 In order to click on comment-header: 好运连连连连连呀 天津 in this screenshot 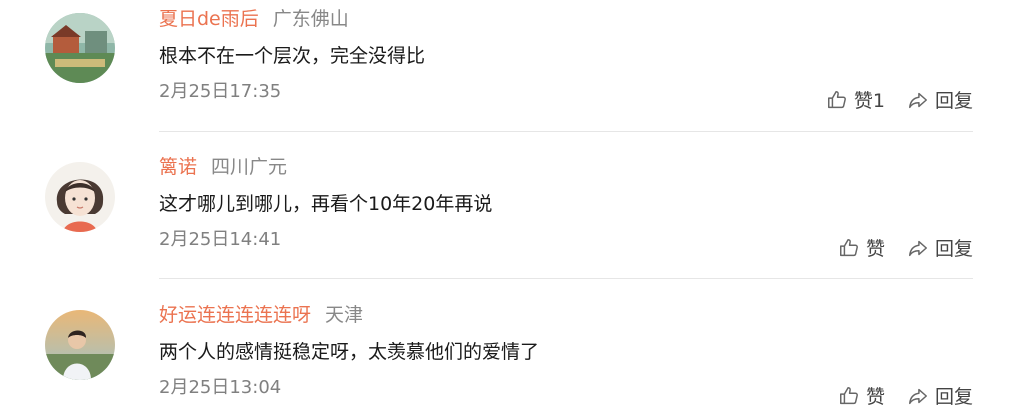, I will do `click(261, 315)`.